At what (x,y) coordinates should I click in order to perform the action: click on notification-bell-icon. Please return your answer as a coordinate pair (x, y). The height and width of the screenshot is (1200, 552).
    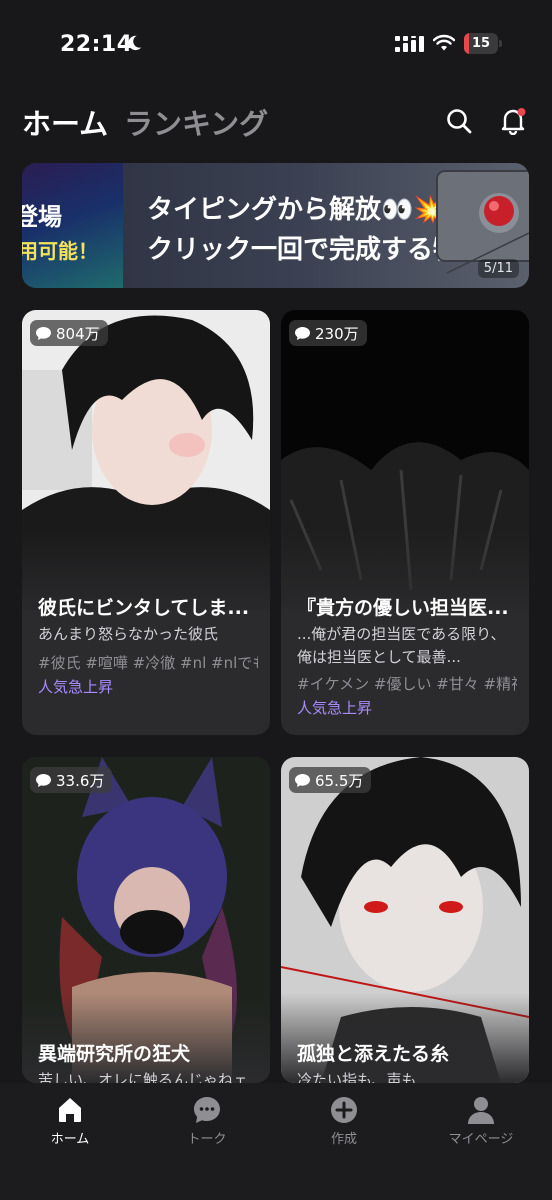
    Looking at the image, I should click on (513, 121).